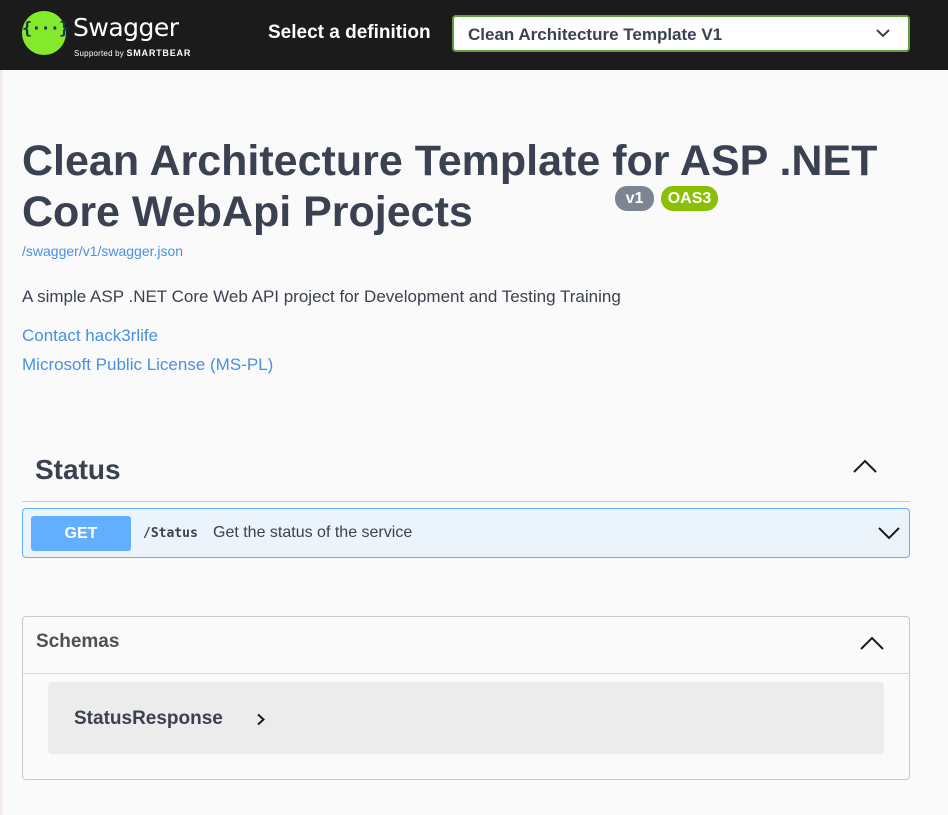 Image resolution: width=948 pixels, height=815 pixels. What do you see at coordinates (2, 442) in the screenshot?
I see `page-edge` at bounding box center [2, 442].